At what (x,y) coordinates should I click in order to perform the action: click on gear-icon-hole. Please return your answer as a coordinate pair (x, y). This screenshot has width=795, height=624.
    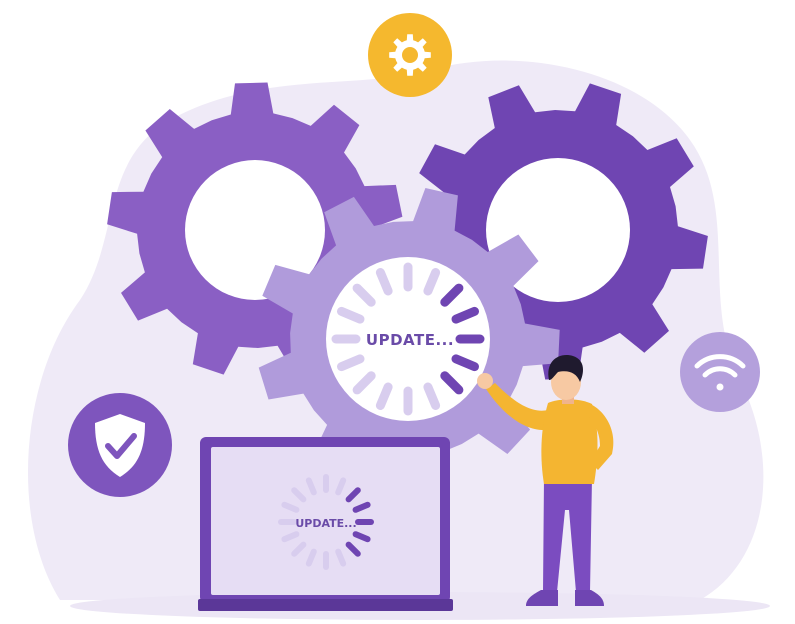
    Looking at the image, I should click on (410, 55).